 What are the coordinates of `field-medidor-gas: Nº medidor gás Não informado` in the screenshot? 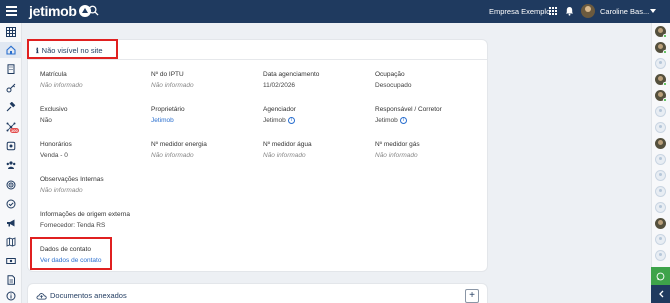 It's located at (397, 150).